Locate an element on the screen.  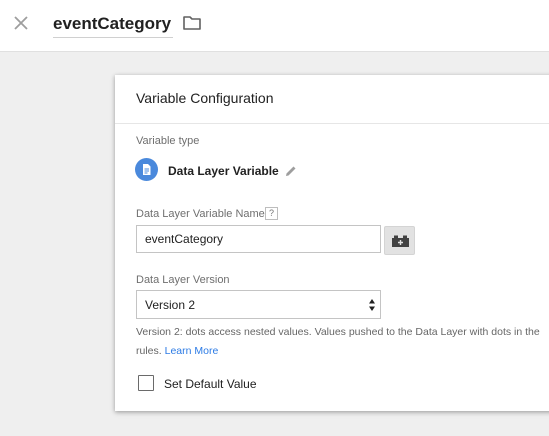
help-text-line-2: rules. Learn More is located at coordinates (342, 351).